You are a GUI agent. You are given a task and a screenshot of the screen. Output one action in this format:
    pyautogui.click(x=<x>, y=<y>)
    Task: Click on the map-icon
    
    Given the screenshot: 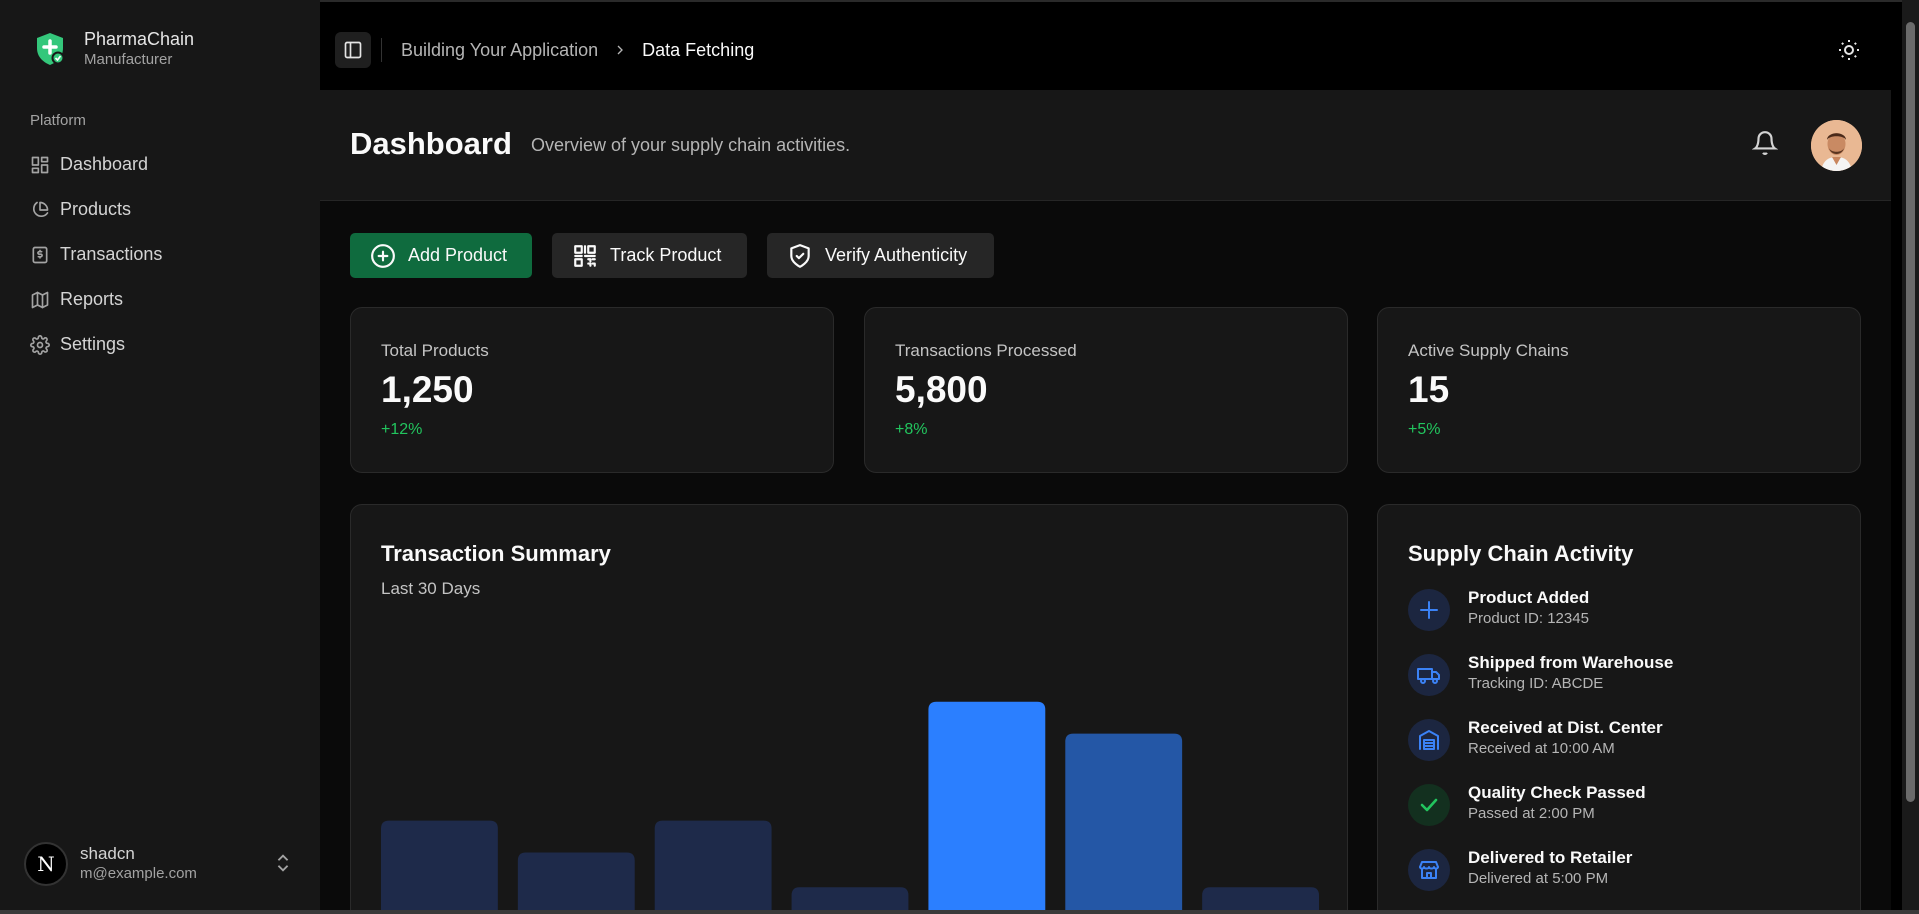 What is the action you would take?
    pyautogui.click(x=40, y=299)
    